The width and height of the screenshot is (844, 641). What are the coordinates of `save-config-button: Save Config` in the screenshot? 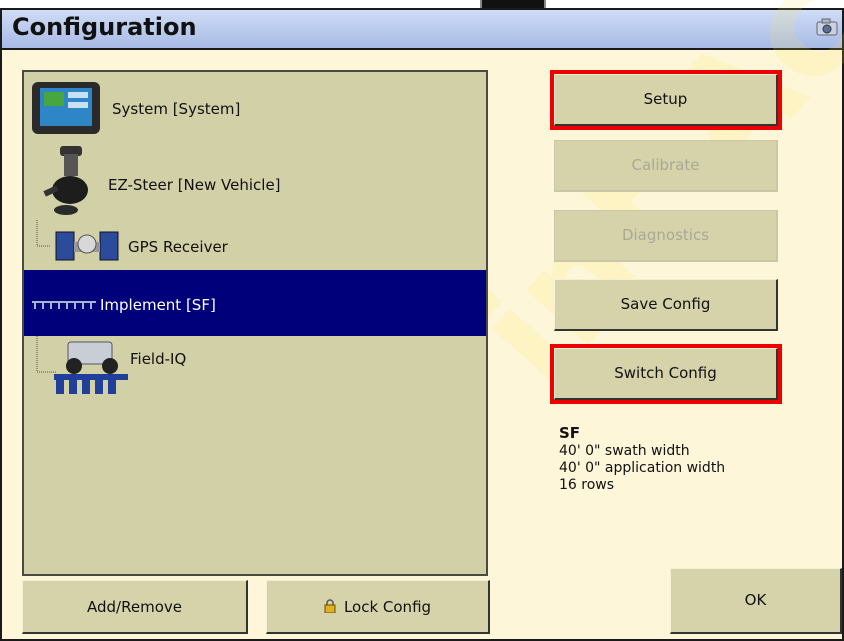 It's located at (666, 305).